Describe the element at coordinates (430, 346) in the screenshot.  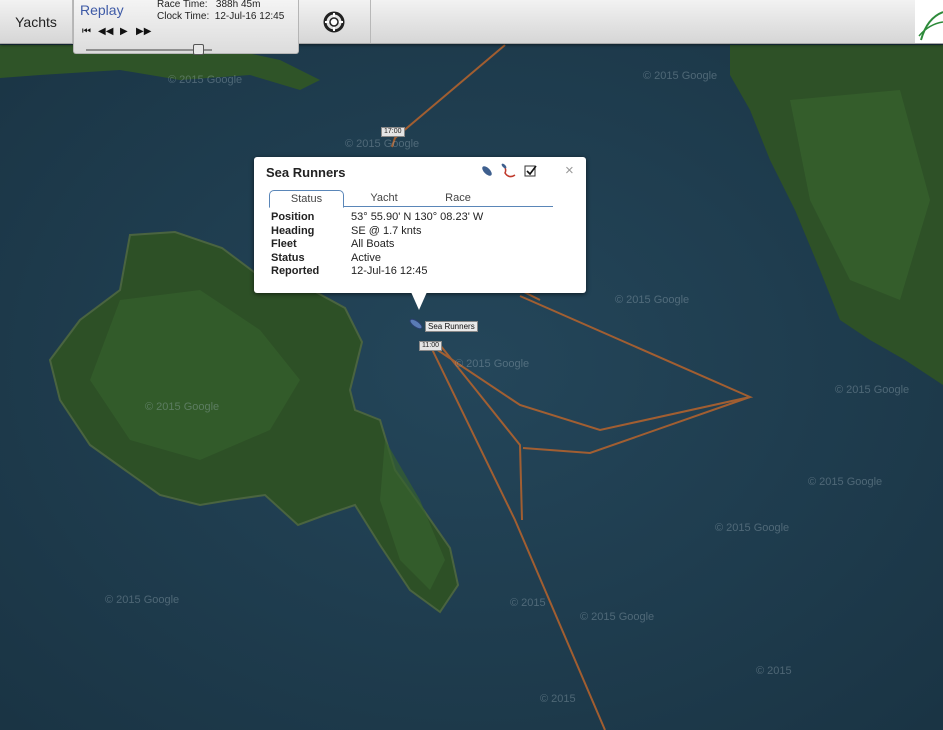
I see `time-marker-11: 11:00` at that location.